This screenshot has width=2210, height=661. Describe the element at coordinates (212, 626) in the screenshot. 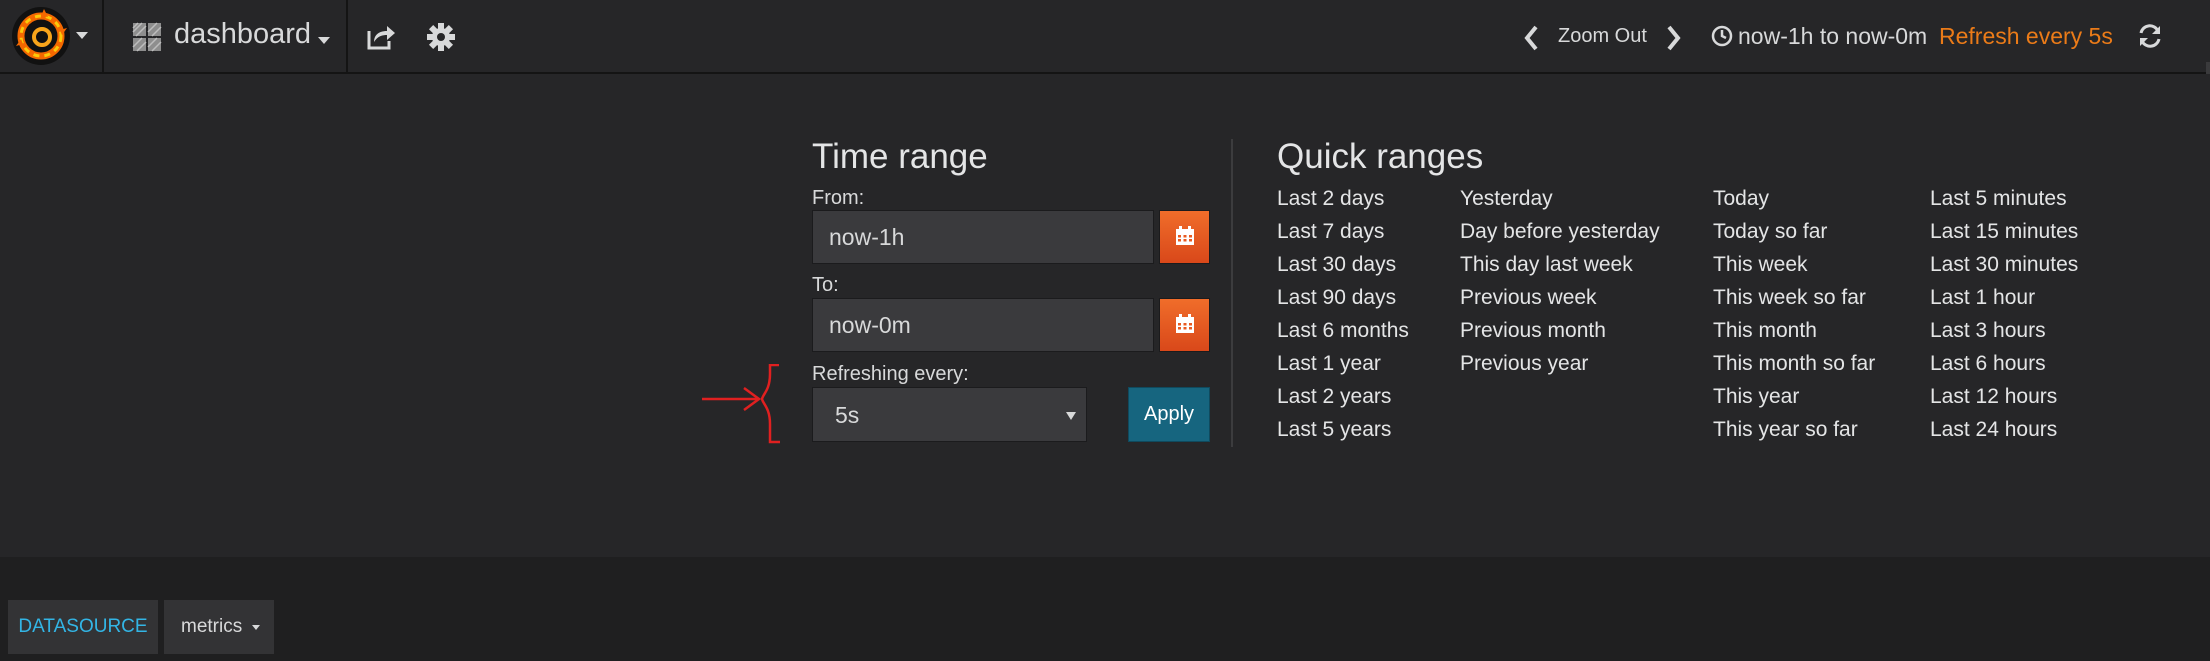

I see `metrics-variable-label: metrics` at that location.